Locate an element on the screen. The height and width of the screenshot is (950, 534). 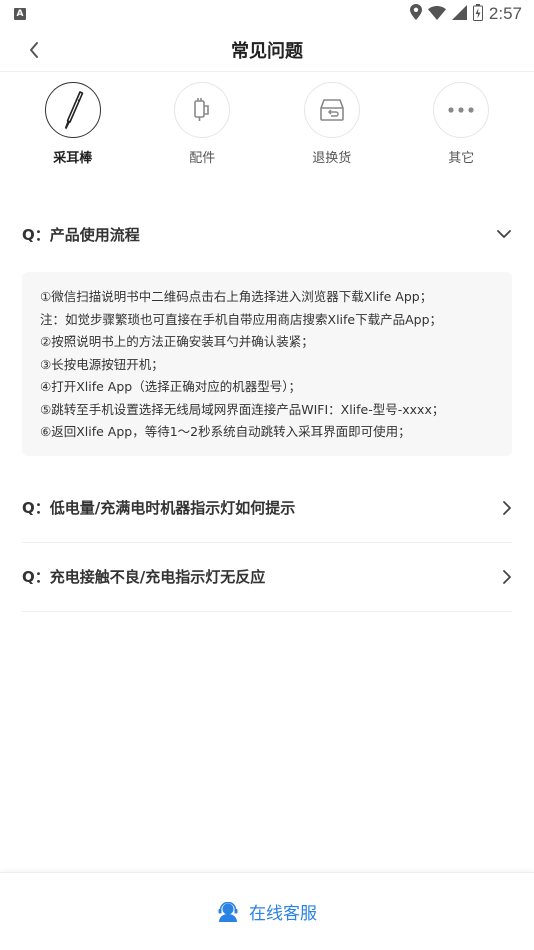
category-label: 采耳棒 is located at coordinates (73, 158).